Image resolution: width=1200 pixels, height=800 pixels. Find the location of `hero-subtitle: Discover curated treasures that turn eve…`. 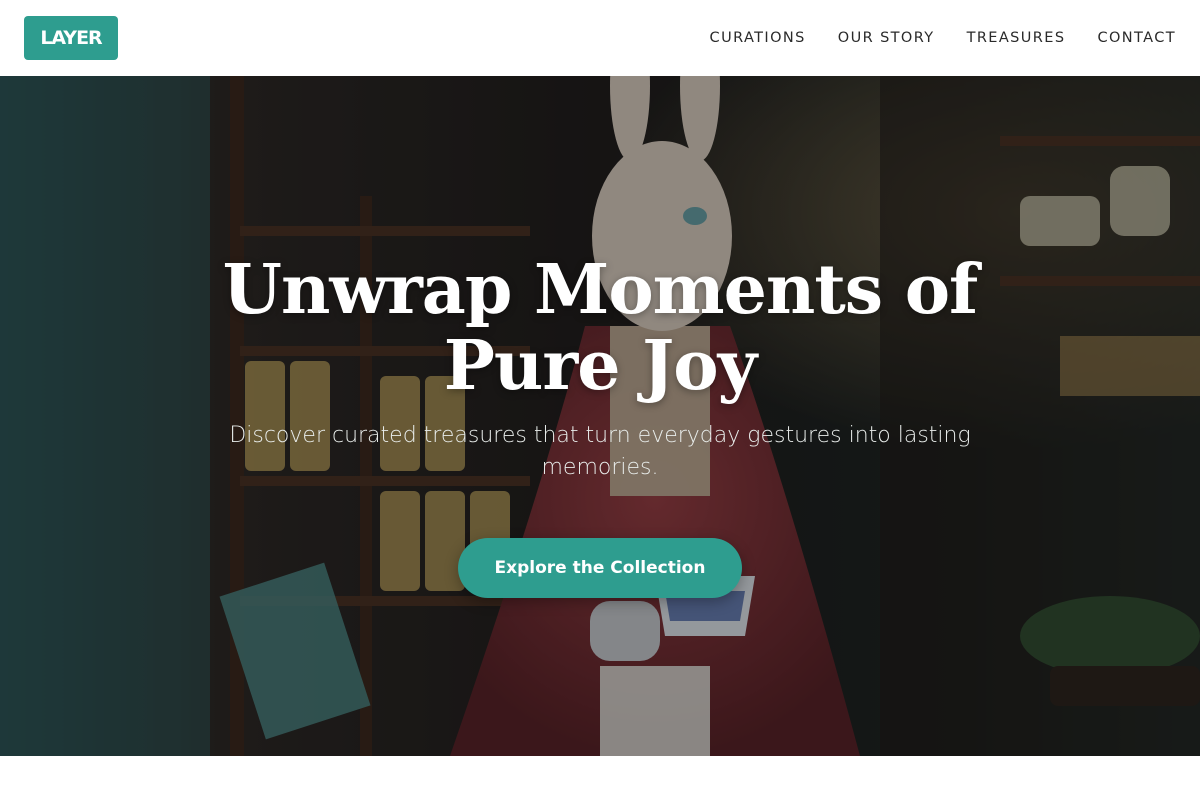

hero-subtitle: Discover curated treasures that turn eve… is located at coordinates (600, 451).